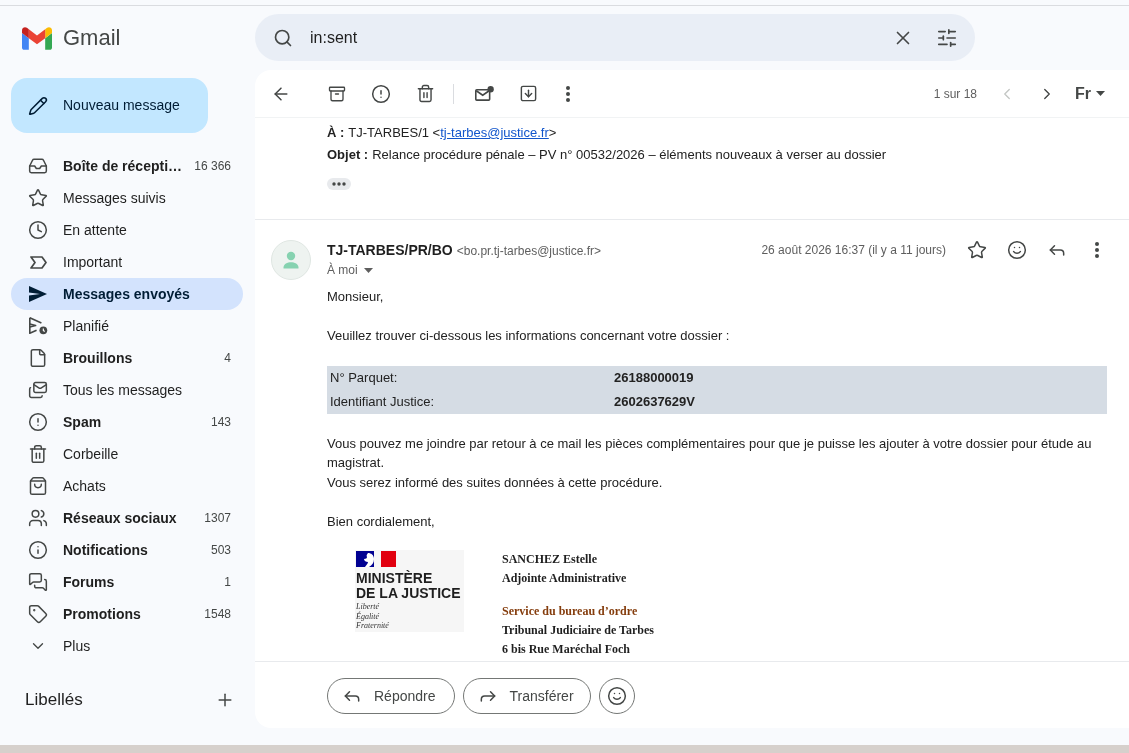  What do you see at coordinates (364, 377) in the screenshot?
I see `detail-label: N° Parquet:` at bounding box center [364, 377].